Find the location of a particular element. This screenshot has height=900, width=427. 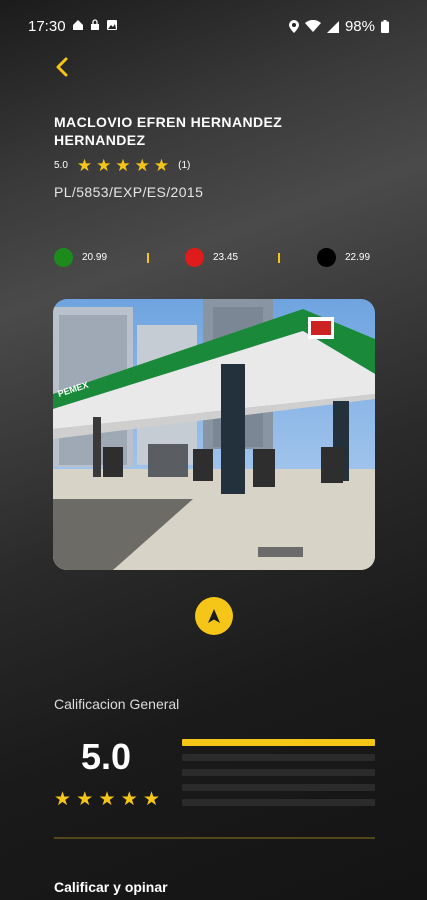

price-premium: 23.45 is located at coordinates (211, 257).